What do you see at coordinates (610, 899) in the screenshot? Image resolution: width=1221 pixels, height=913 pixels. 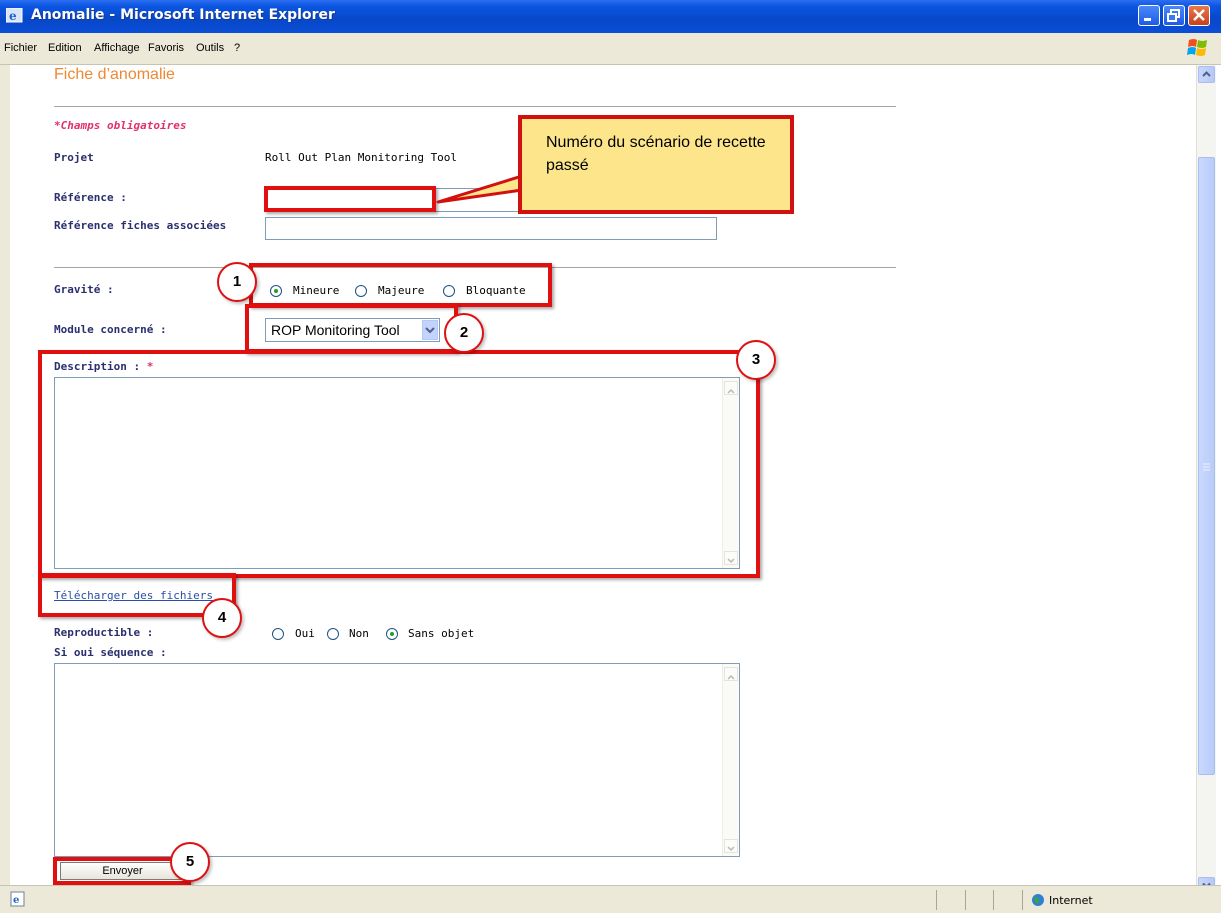 I see `status-bar: e Internet` at bounding box center [610, 899].